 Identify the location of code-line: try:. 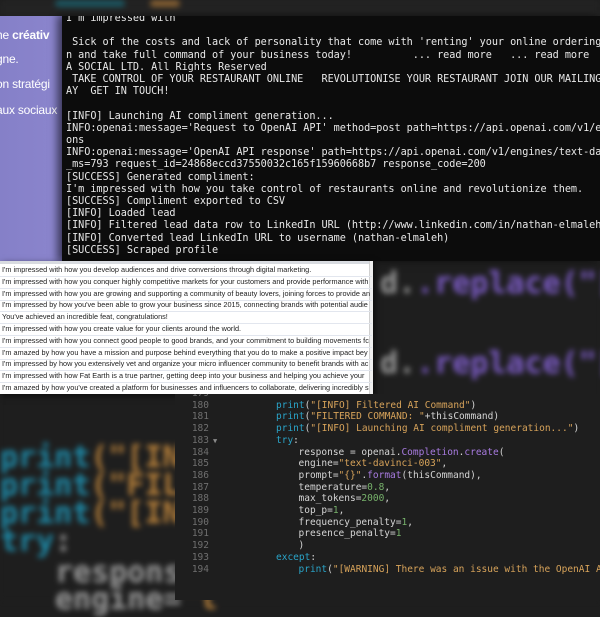
(287, 440).